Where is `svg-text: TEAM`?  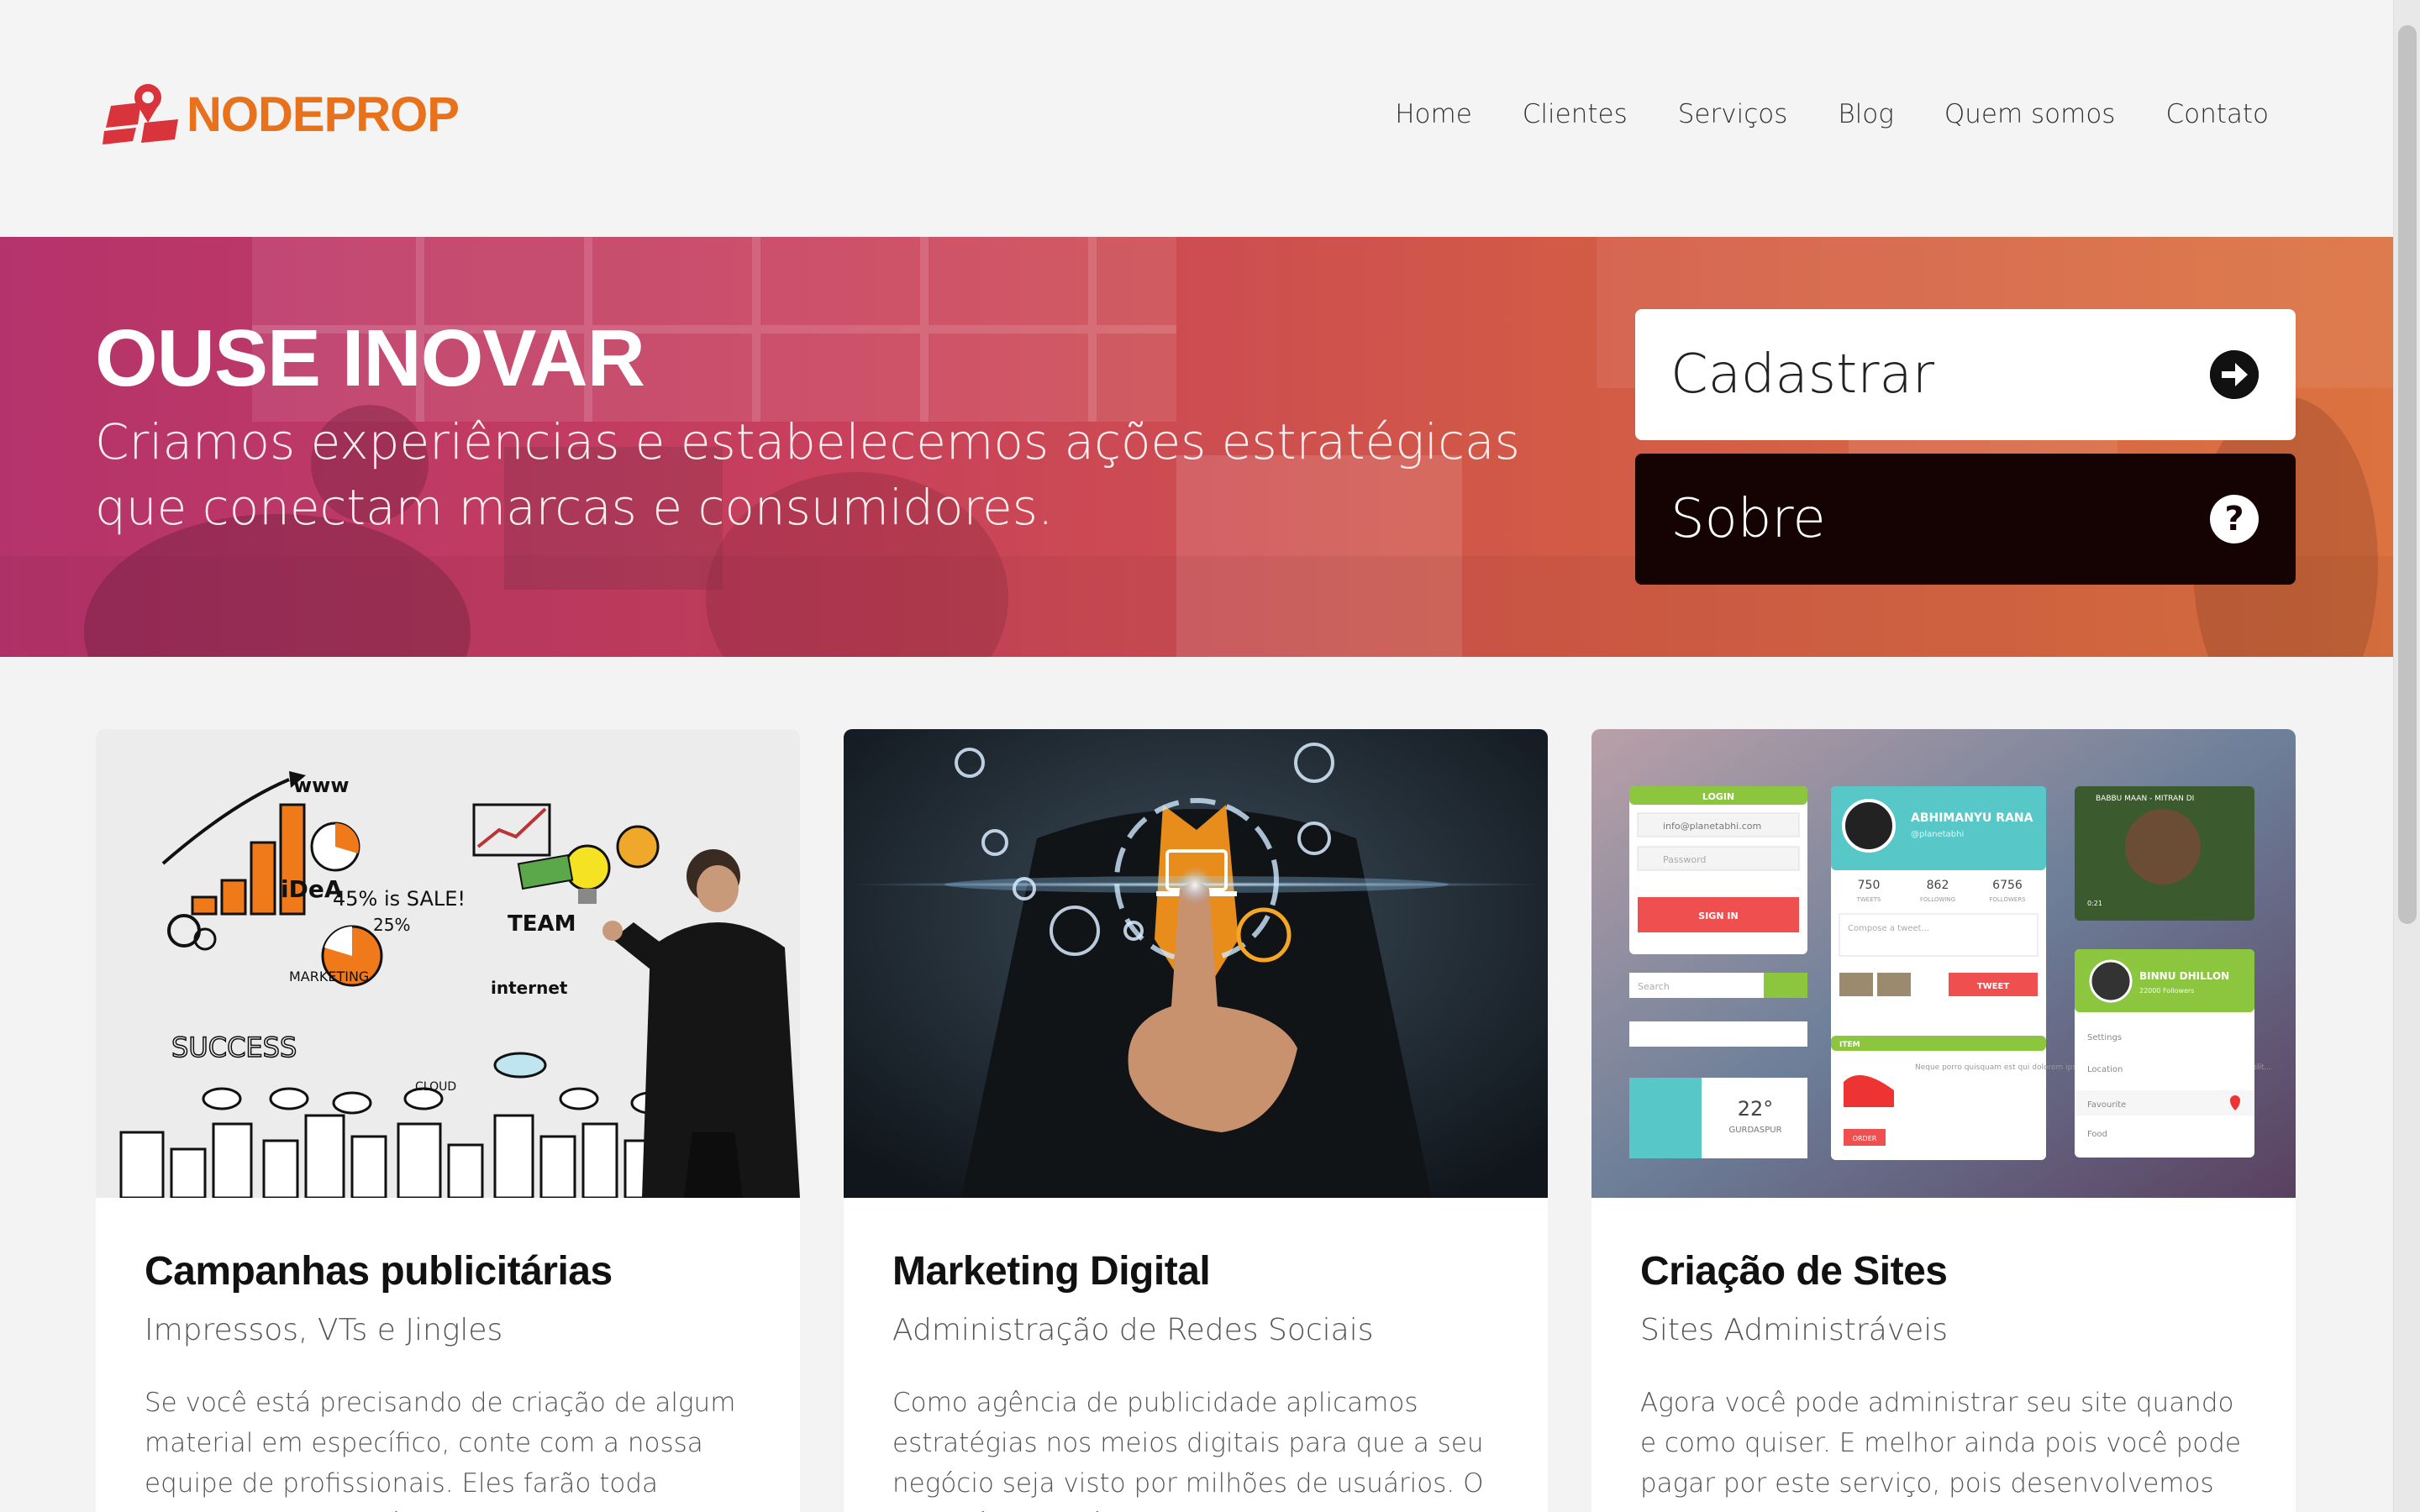
svg-text: TEAM is located at coordinates (542, 924).